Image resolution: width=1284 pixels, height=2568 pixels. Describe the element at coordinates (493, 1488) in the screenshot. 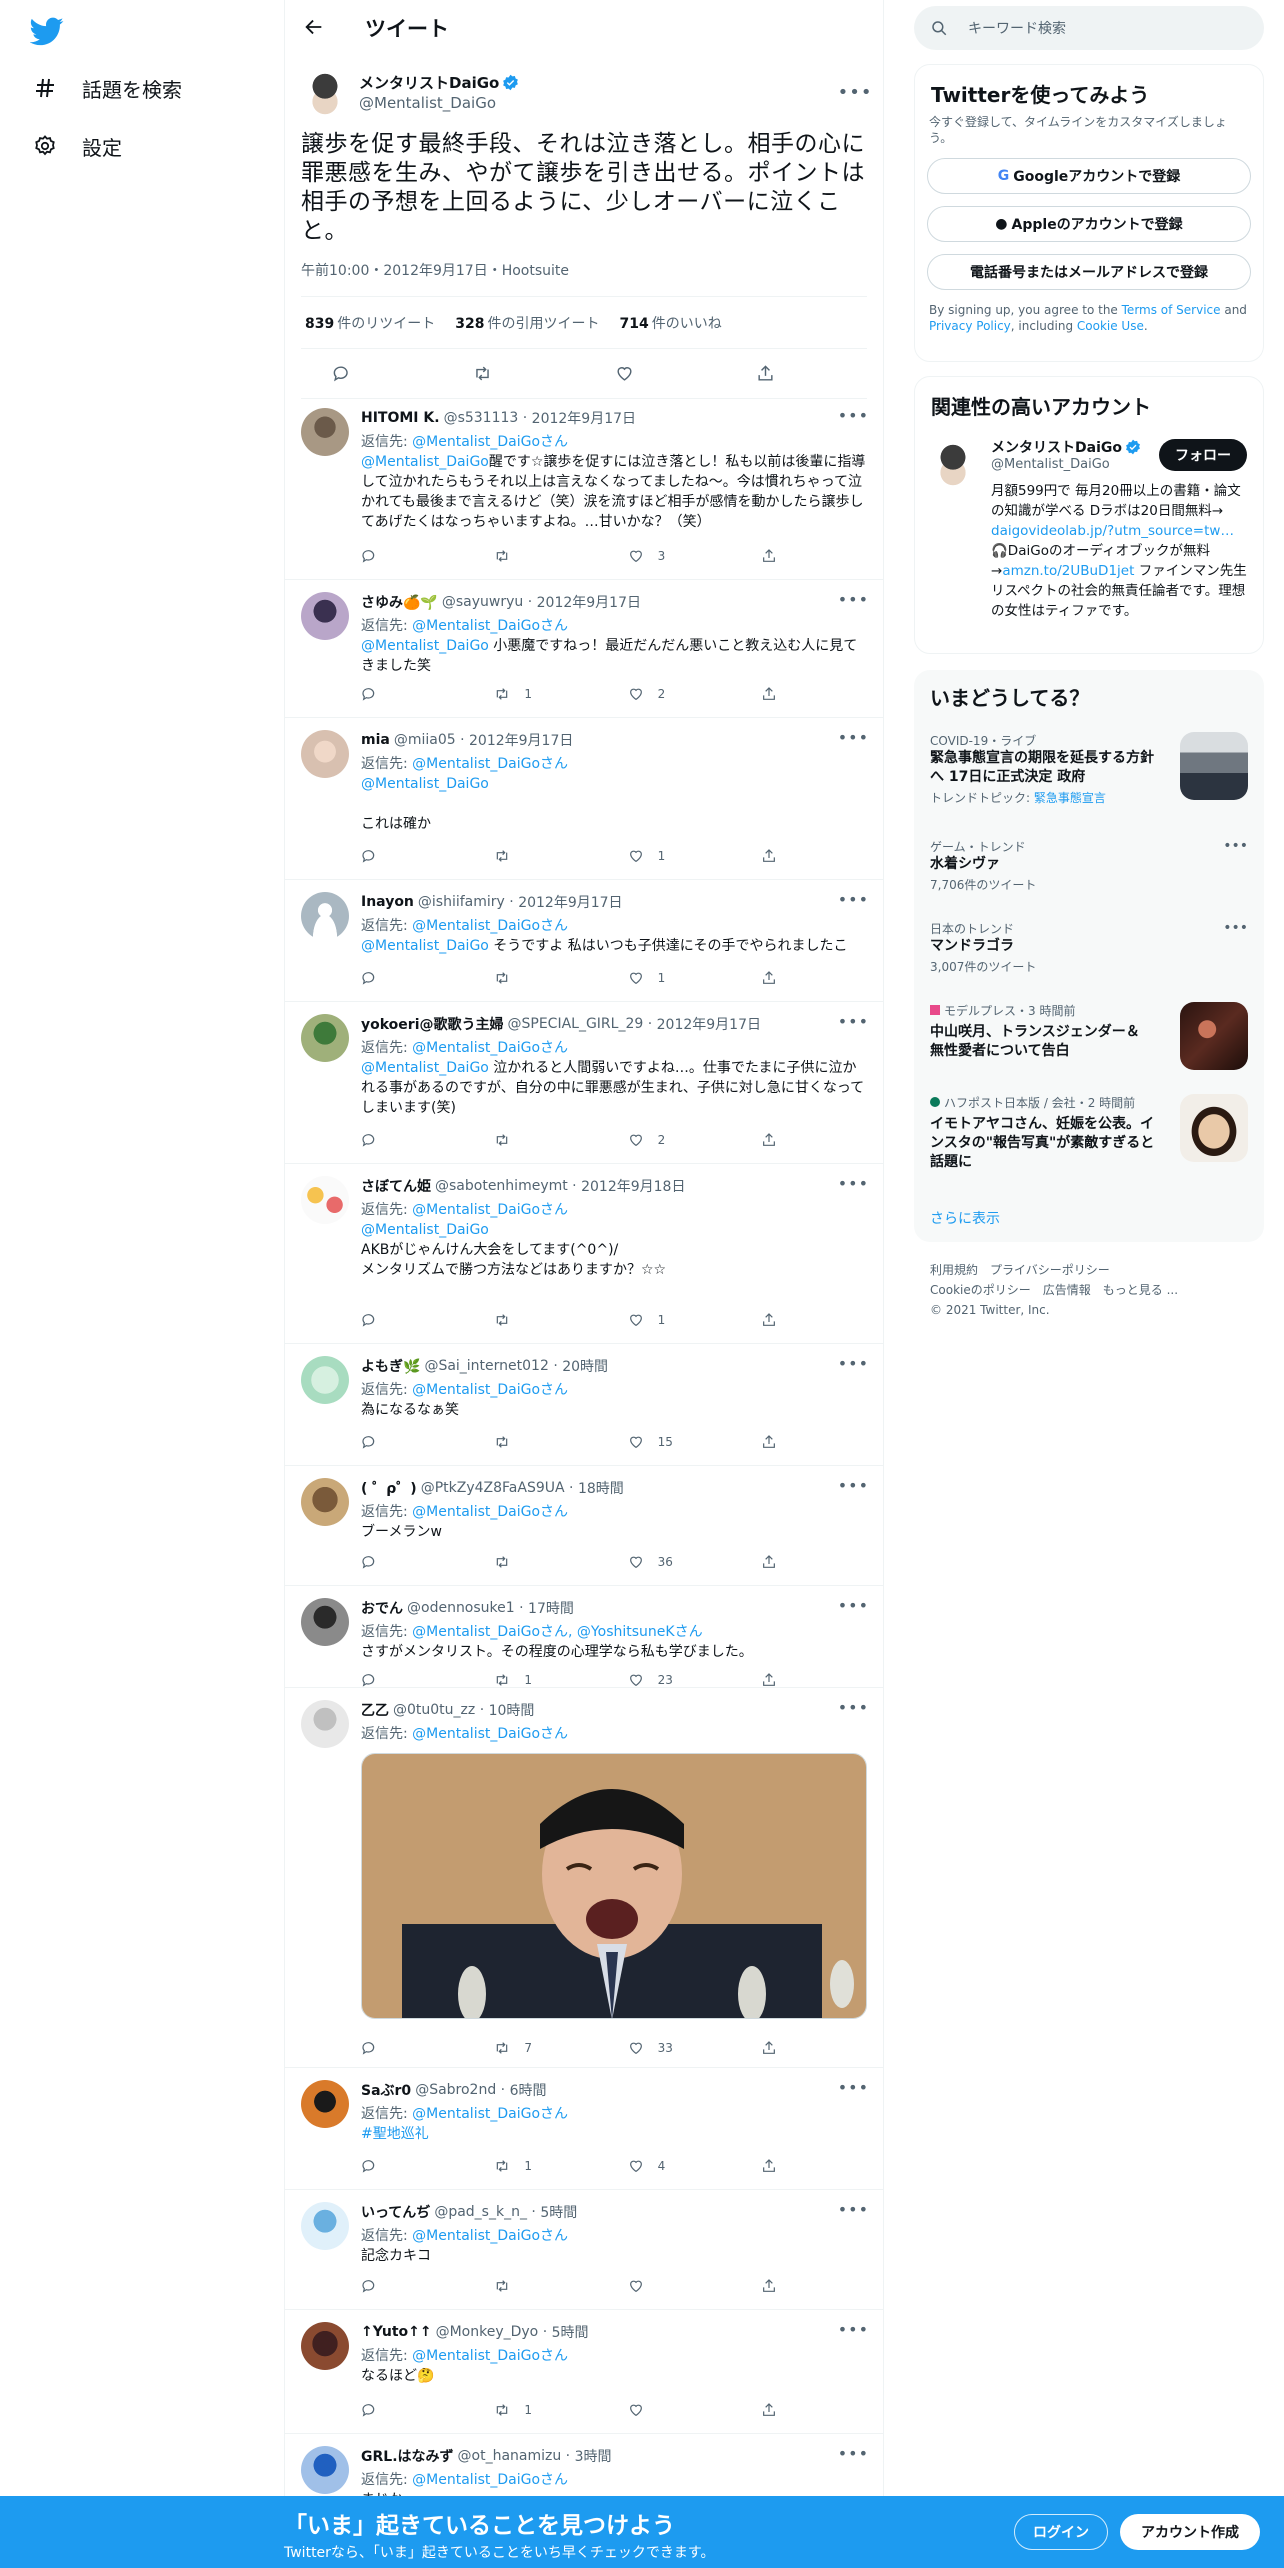

I see `reply-author-handle: @PtkZy4Z8FaAS9UA` at that location.